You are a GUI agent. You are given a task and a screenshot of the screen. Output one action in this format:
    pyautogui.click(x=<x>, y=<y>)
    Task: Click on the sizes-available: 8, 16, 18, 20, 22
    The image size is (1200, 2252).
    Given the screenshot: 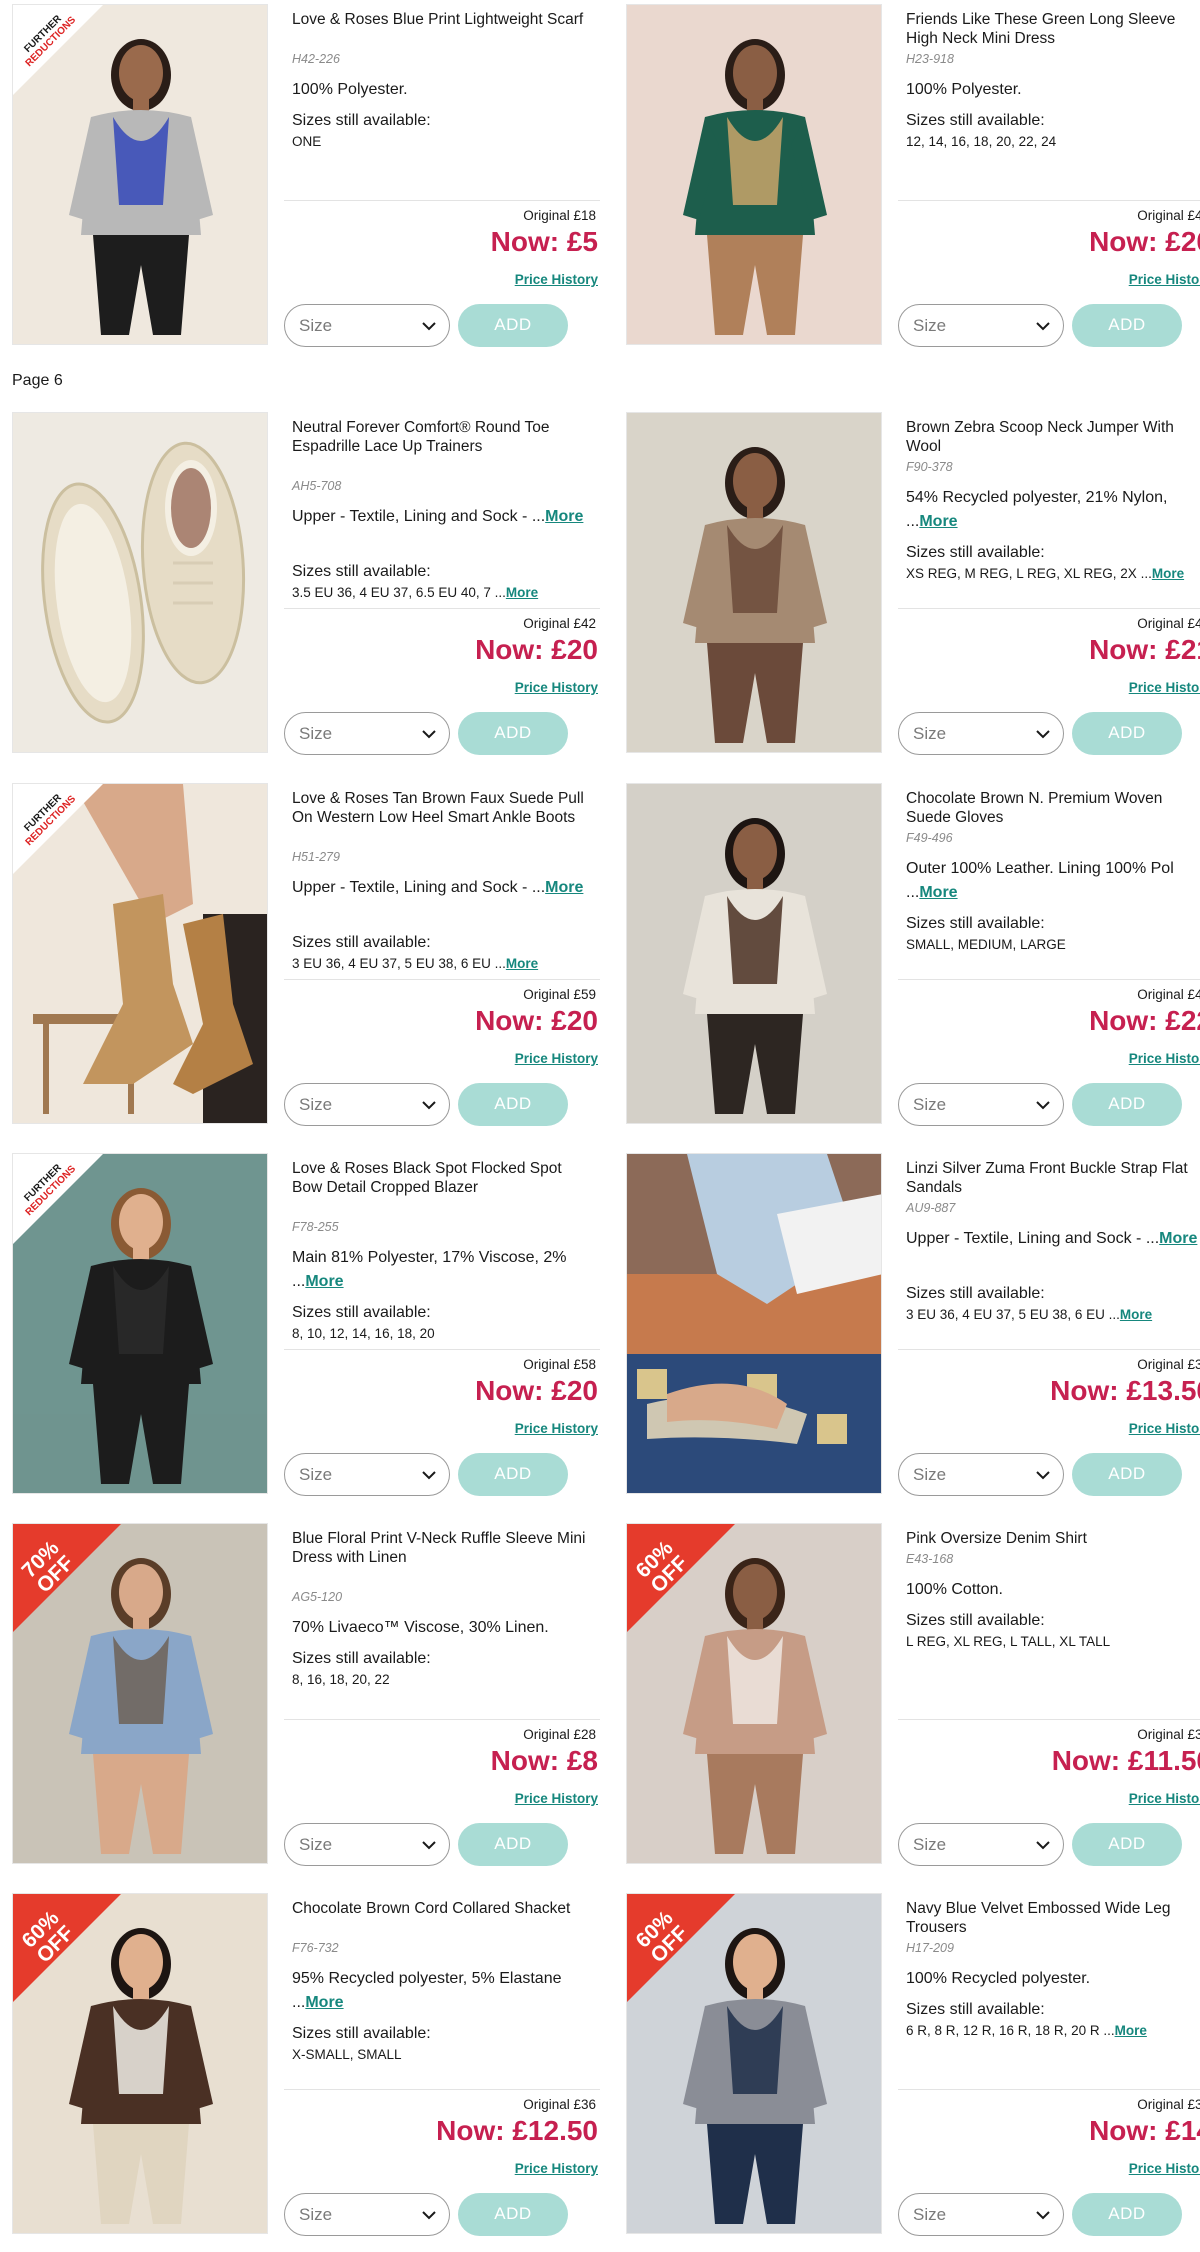 What is the action you would take?
    pyautogui.click(x=444, y=1679)
    